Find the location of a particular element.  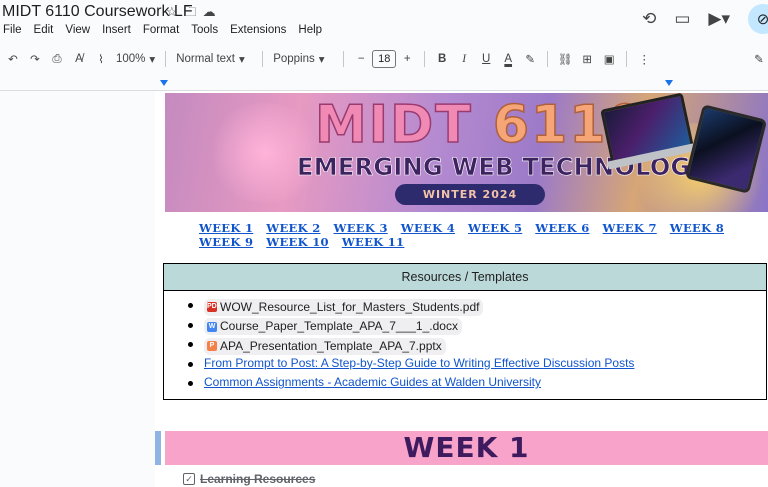

week-link: WEEK 9 is located at coordinates (226, 242).